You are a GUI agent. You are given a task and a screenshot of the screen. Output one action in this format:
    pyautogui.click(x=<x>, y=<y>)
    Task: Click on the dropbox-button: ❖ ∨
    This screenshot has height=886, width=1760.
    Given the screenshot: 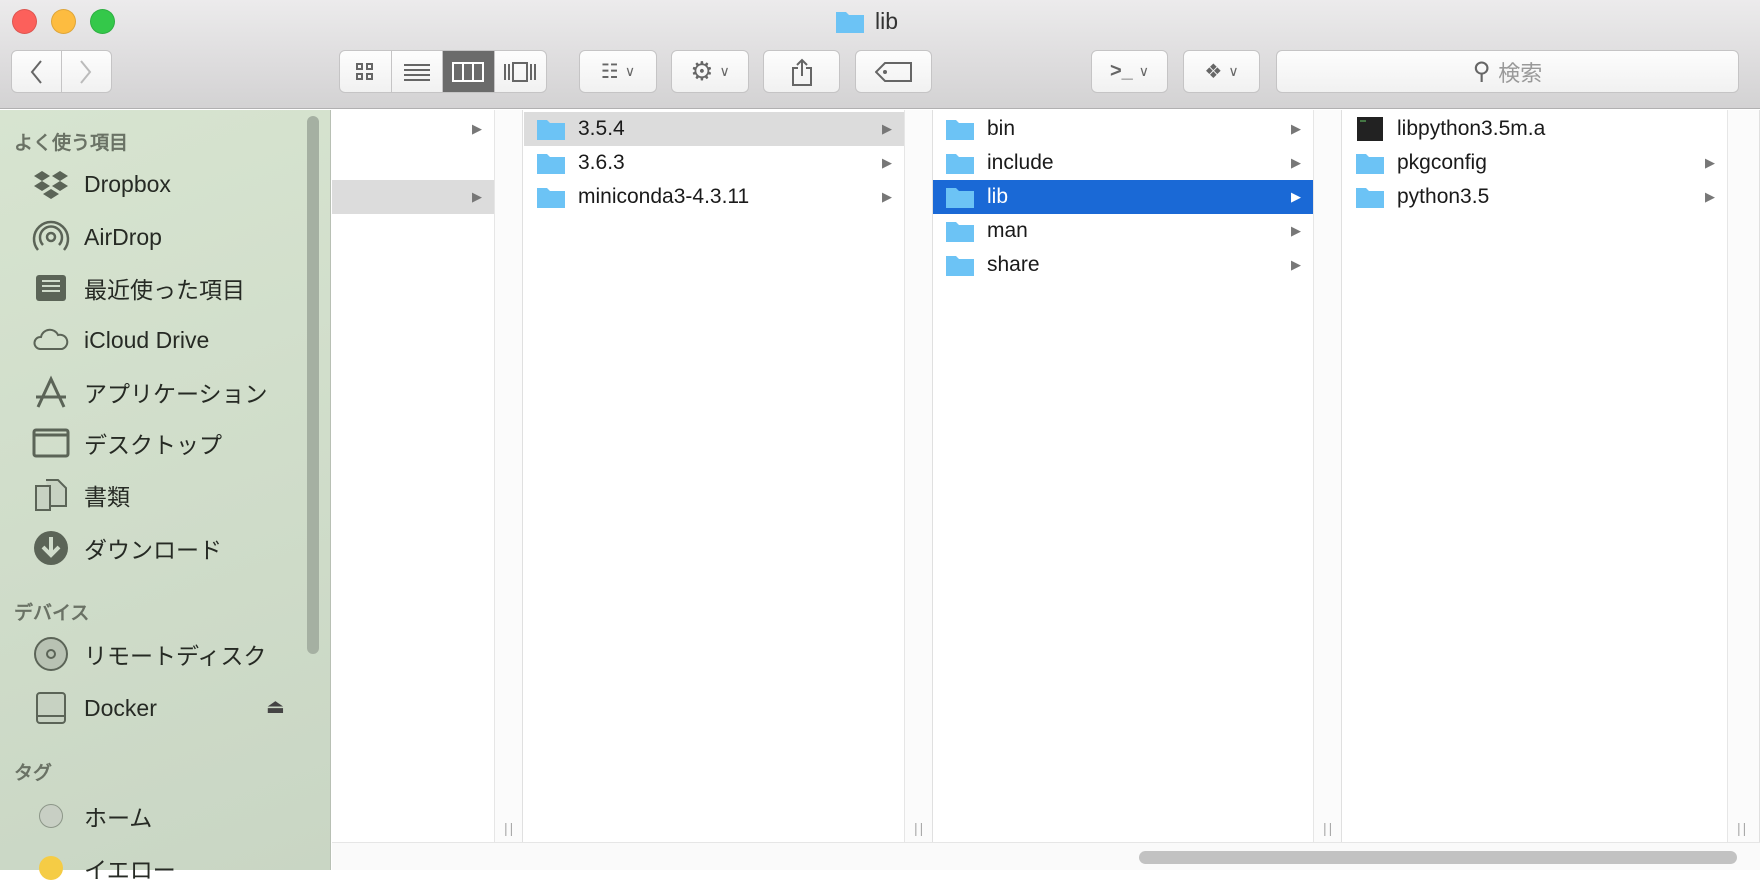 What is the action you would take?
    pyautogui.click(x=1221, y=71)
    